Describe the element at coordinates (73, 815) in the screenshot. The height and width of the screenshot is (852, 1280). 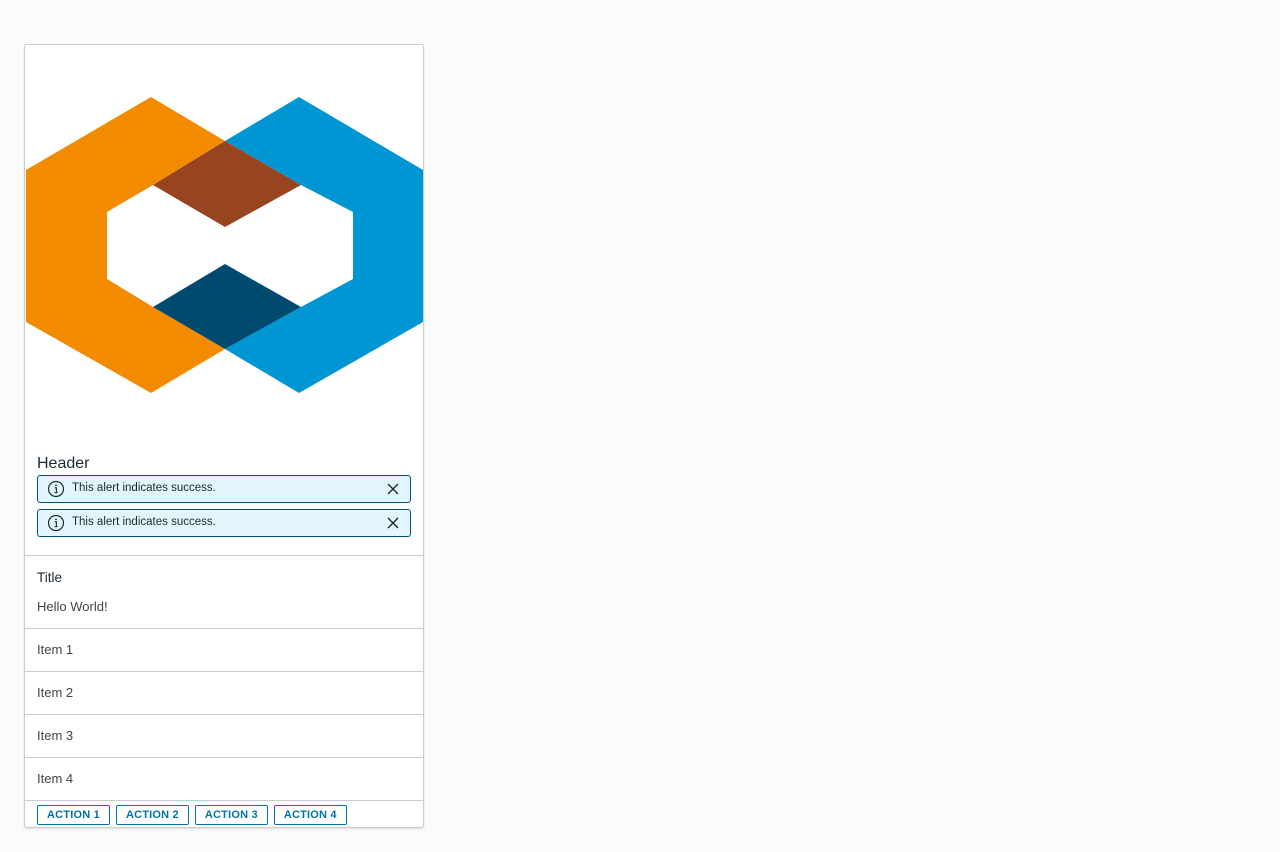
I see `action-1-button: ACTION 1` at that location.